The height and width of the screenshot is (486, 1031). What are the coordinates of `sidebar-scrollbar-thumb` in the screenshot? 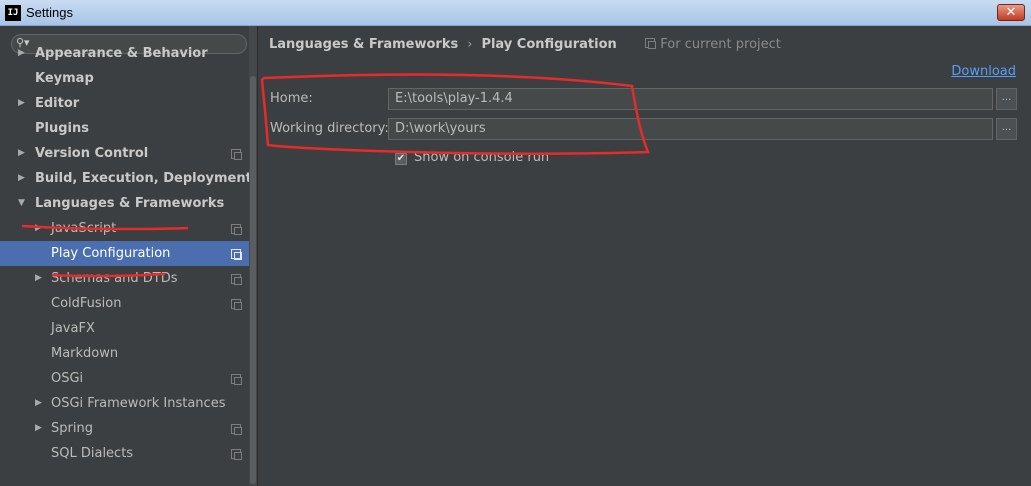 It's located at (253, 280).